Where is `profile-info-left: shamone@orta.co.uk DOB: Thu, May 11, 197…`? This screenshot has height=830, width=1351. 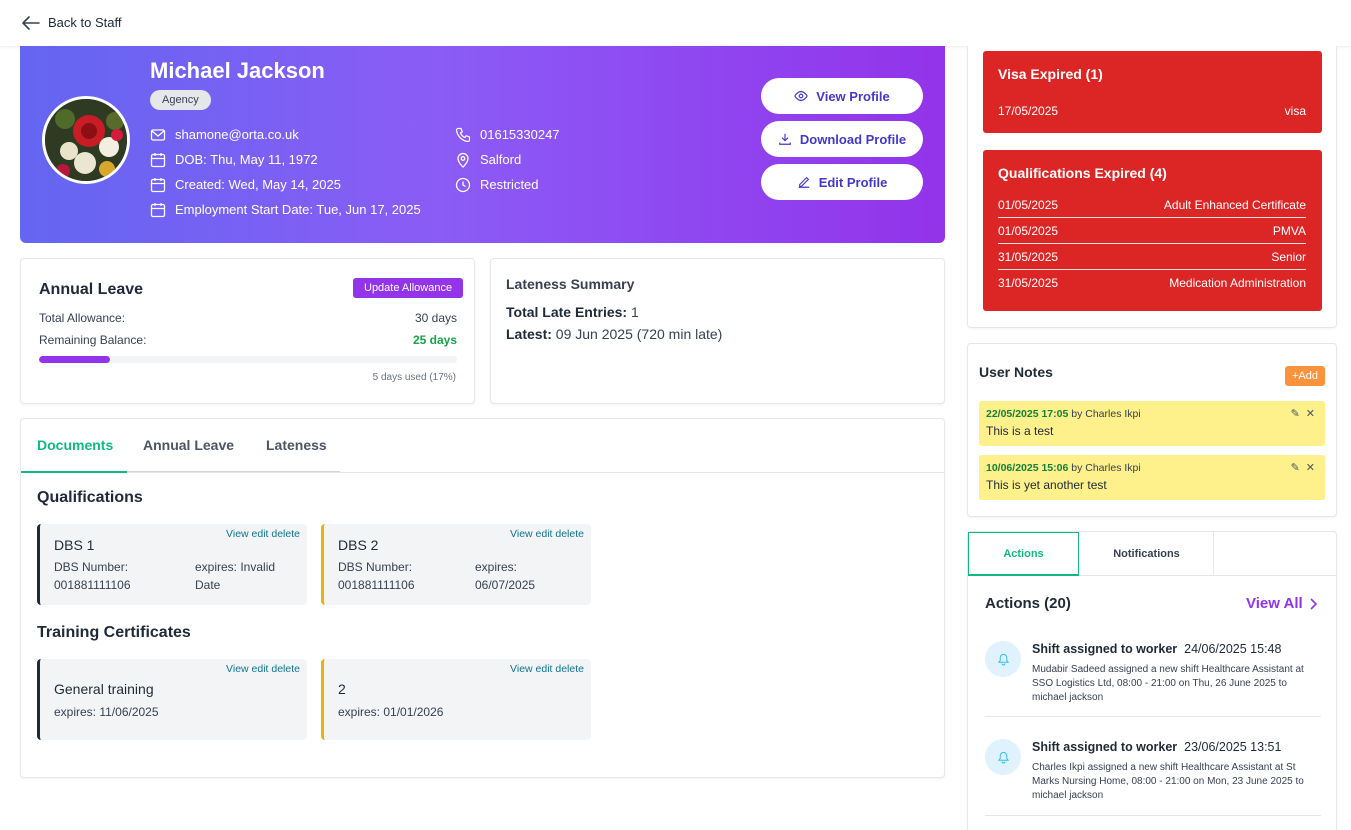
profile-info-left: shamone@orta.co.uk DOB: Thu, May 11, 197… is located at coordinates (285, 172).